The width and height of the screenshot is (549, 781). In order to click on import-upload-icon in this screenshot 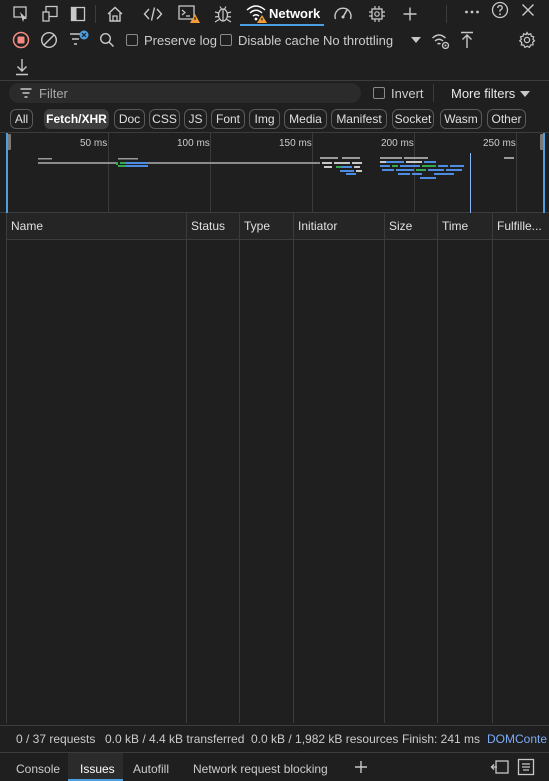, I will do `click(467, 40)`.